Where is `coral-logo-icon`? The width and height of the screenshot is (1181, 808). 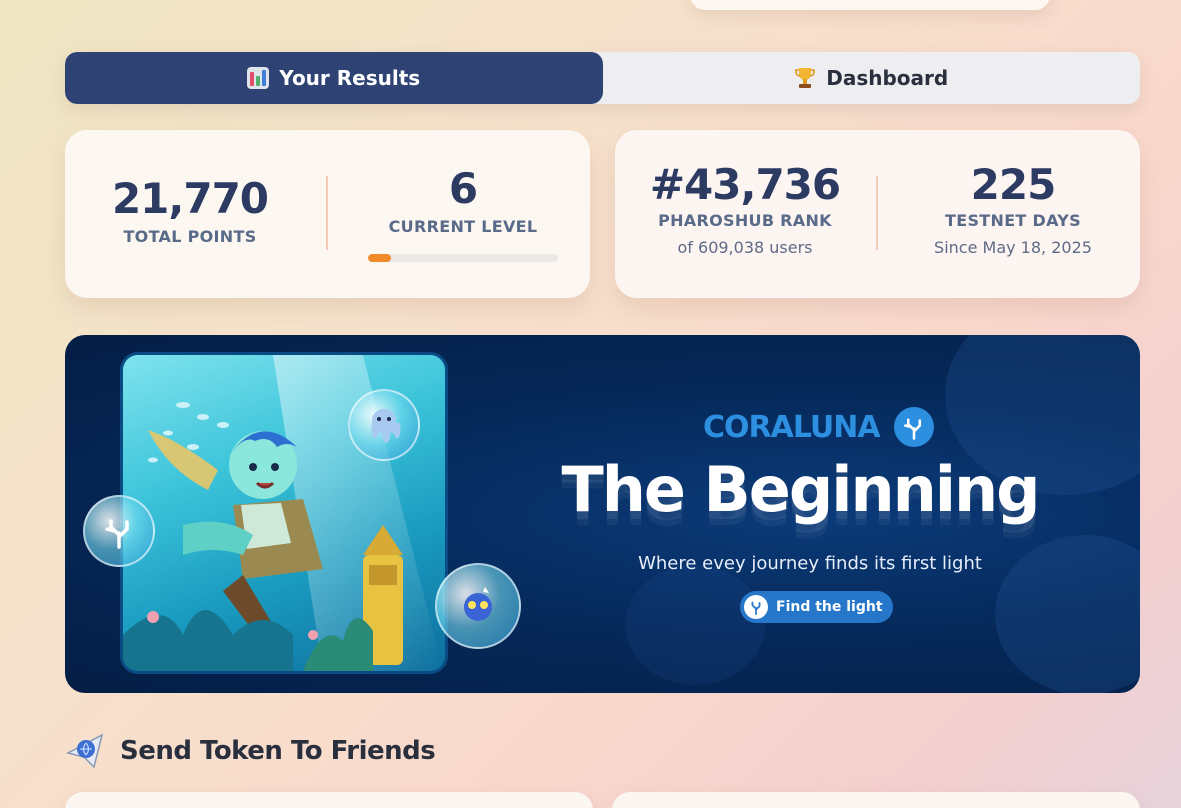
coral-logo-icon is located at coordinates (913, 427).